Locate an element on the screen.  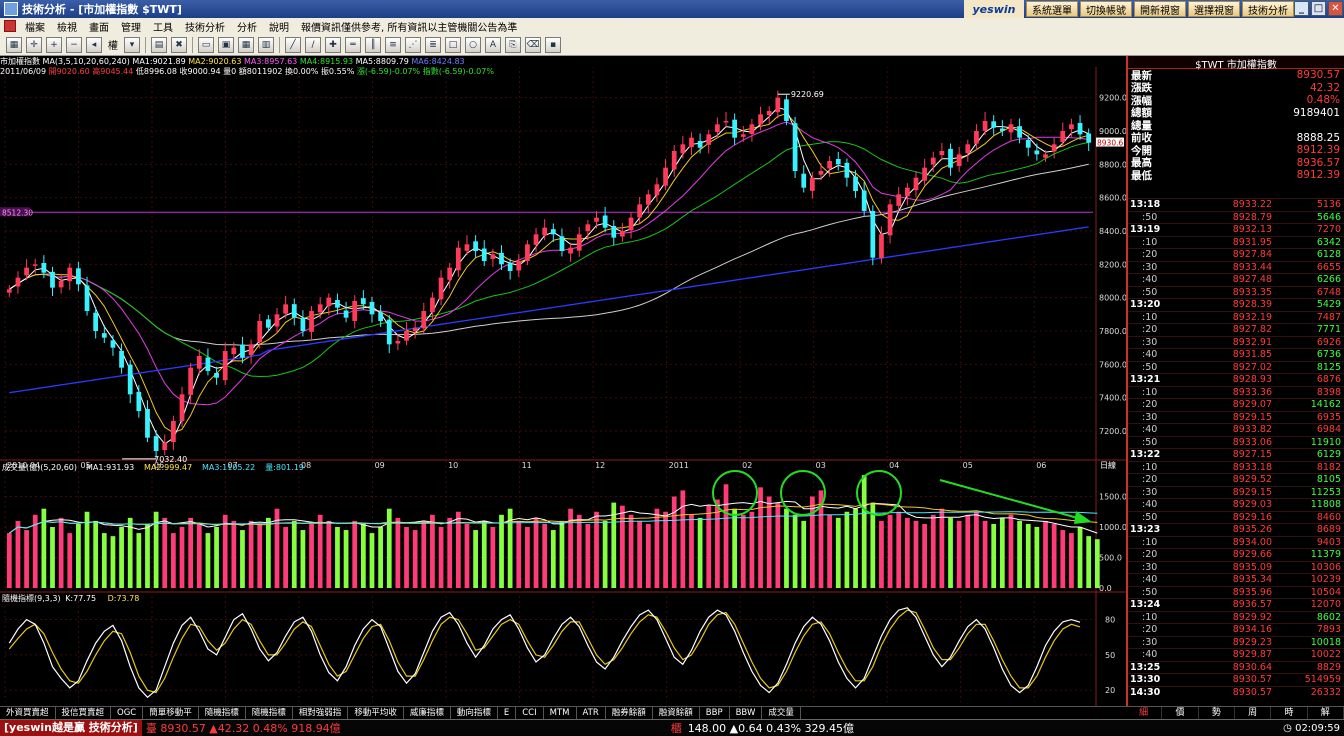
quote-tab: 勢 is located at coordinates (1217, 713).